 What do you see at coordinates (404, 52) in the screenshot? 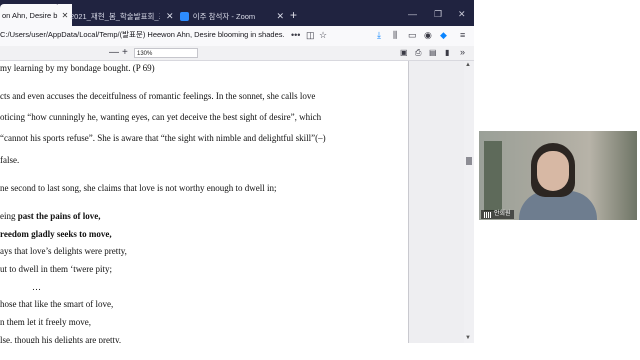
I see `presentation-icon: ▣` at bounding box center [404, 52].